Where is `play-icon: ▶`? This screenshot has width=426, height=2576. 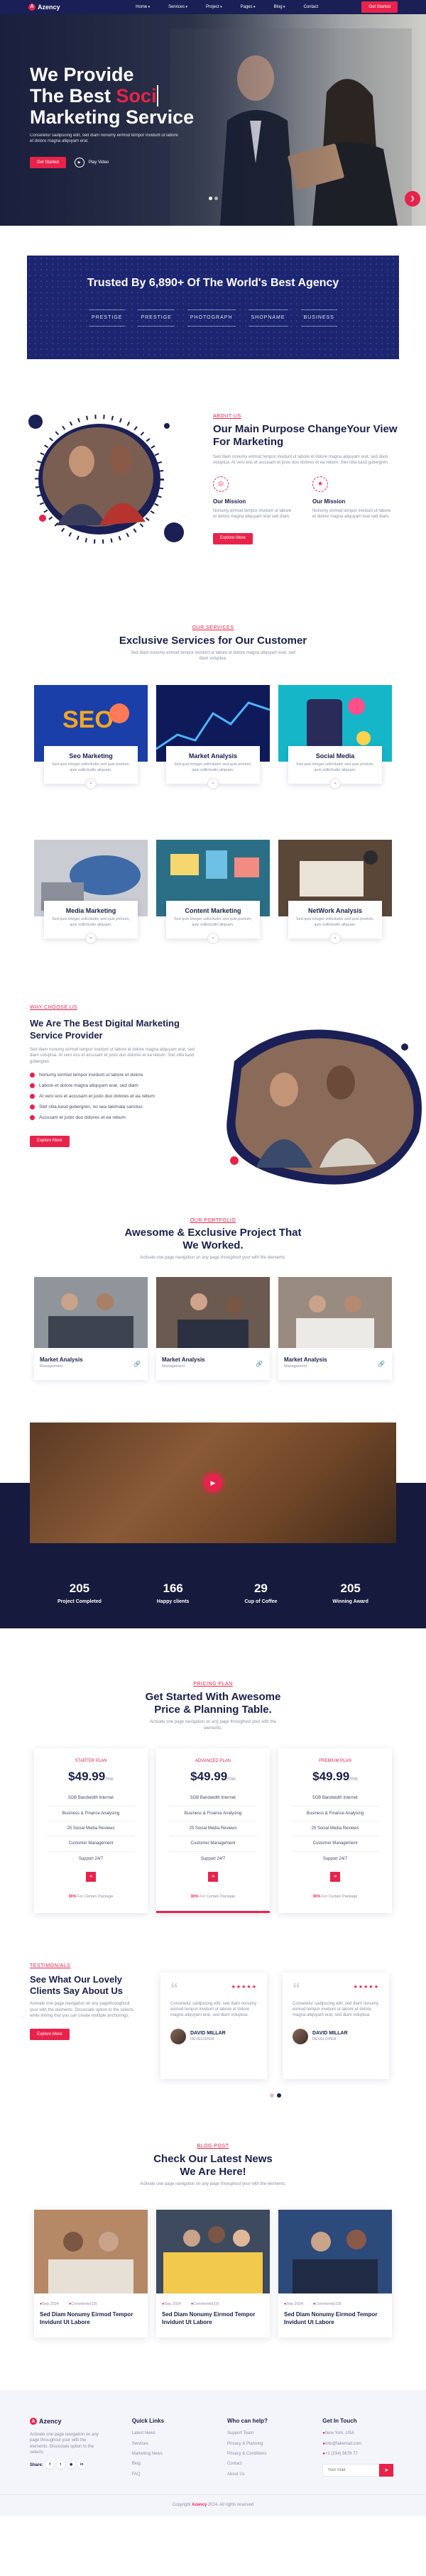 play-icon: ▶ is located at coordinates (213, 1483).